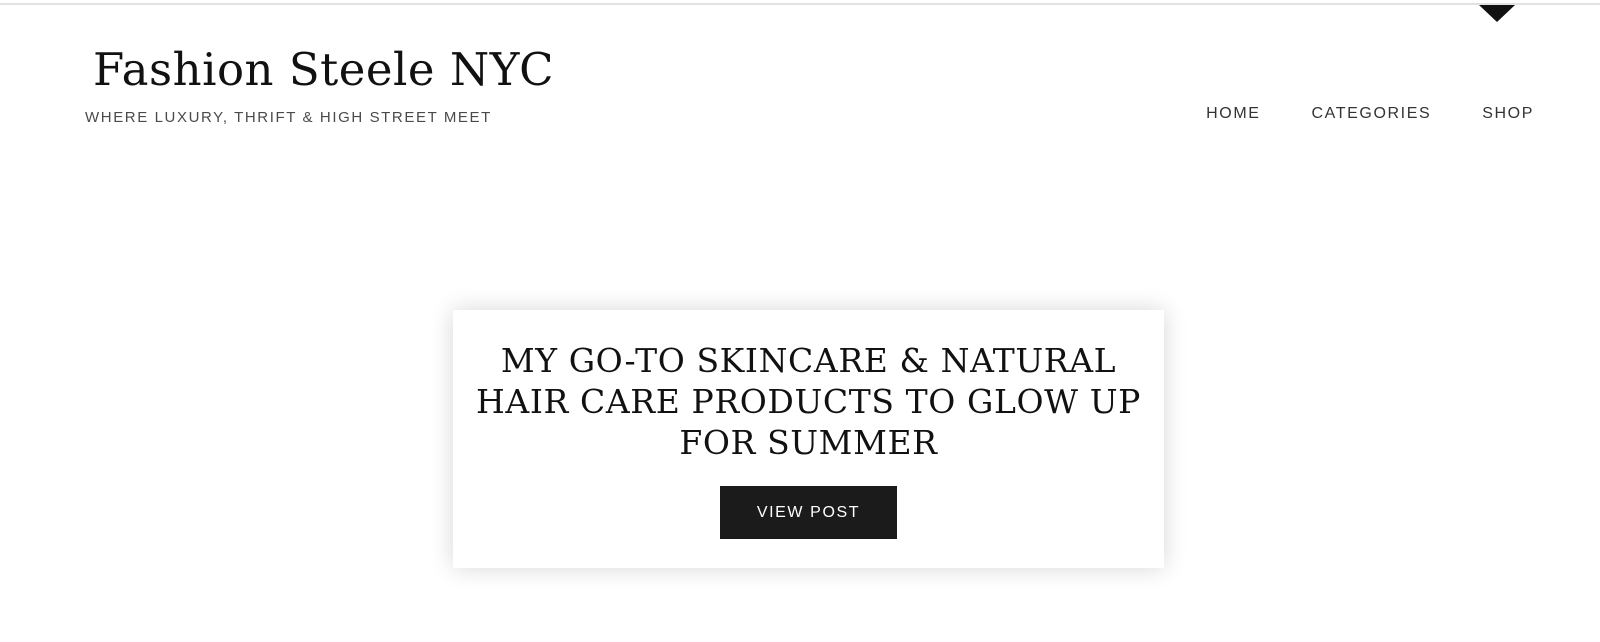  What do you see at coordinates (1497, 13) in the screenshot?
I see `caret-down-icon` at bounding box center [1497, 13].